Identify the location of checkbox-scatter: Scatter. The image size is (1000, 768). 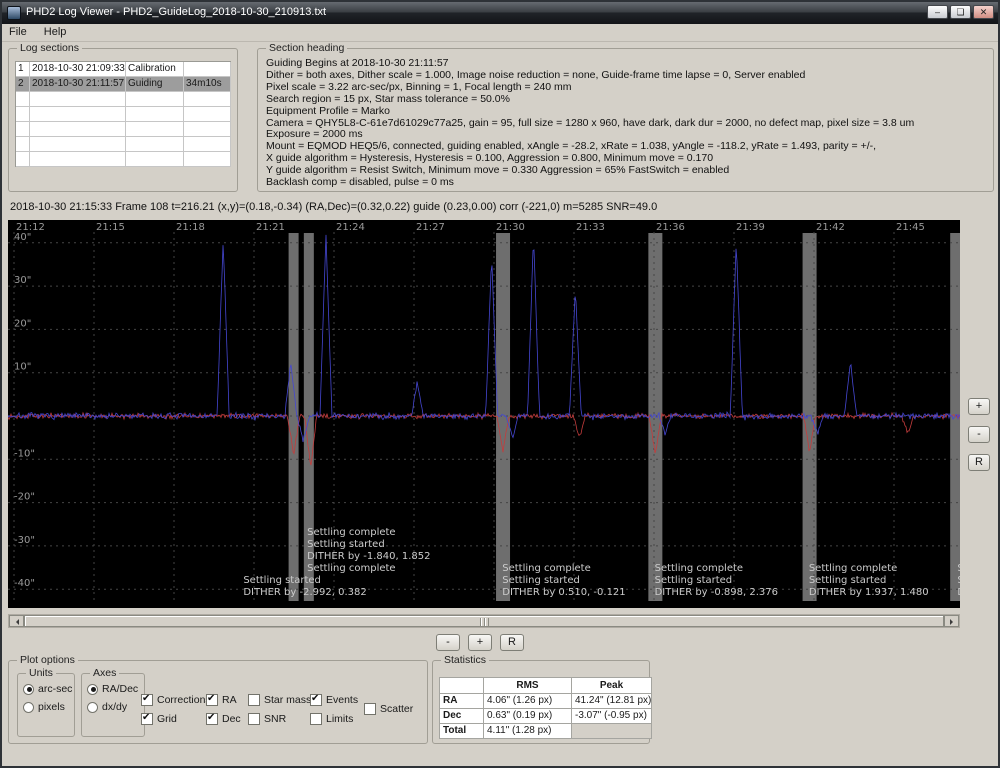
(388, 709).